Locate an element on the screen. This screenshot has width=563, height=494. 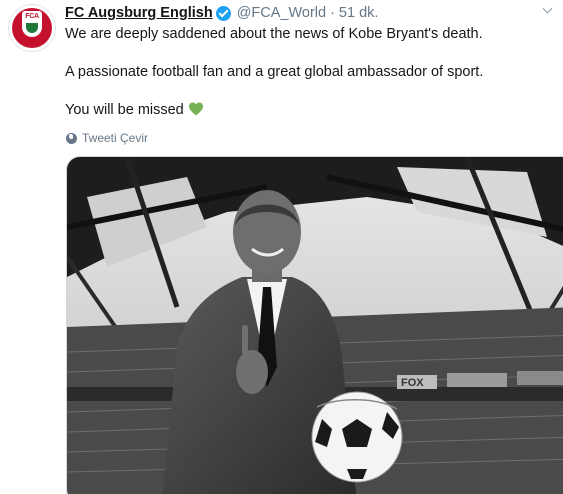
tweet-header: FC Augsburg English @FCA_World · 51 dk. is located at coordinates (221, 13).